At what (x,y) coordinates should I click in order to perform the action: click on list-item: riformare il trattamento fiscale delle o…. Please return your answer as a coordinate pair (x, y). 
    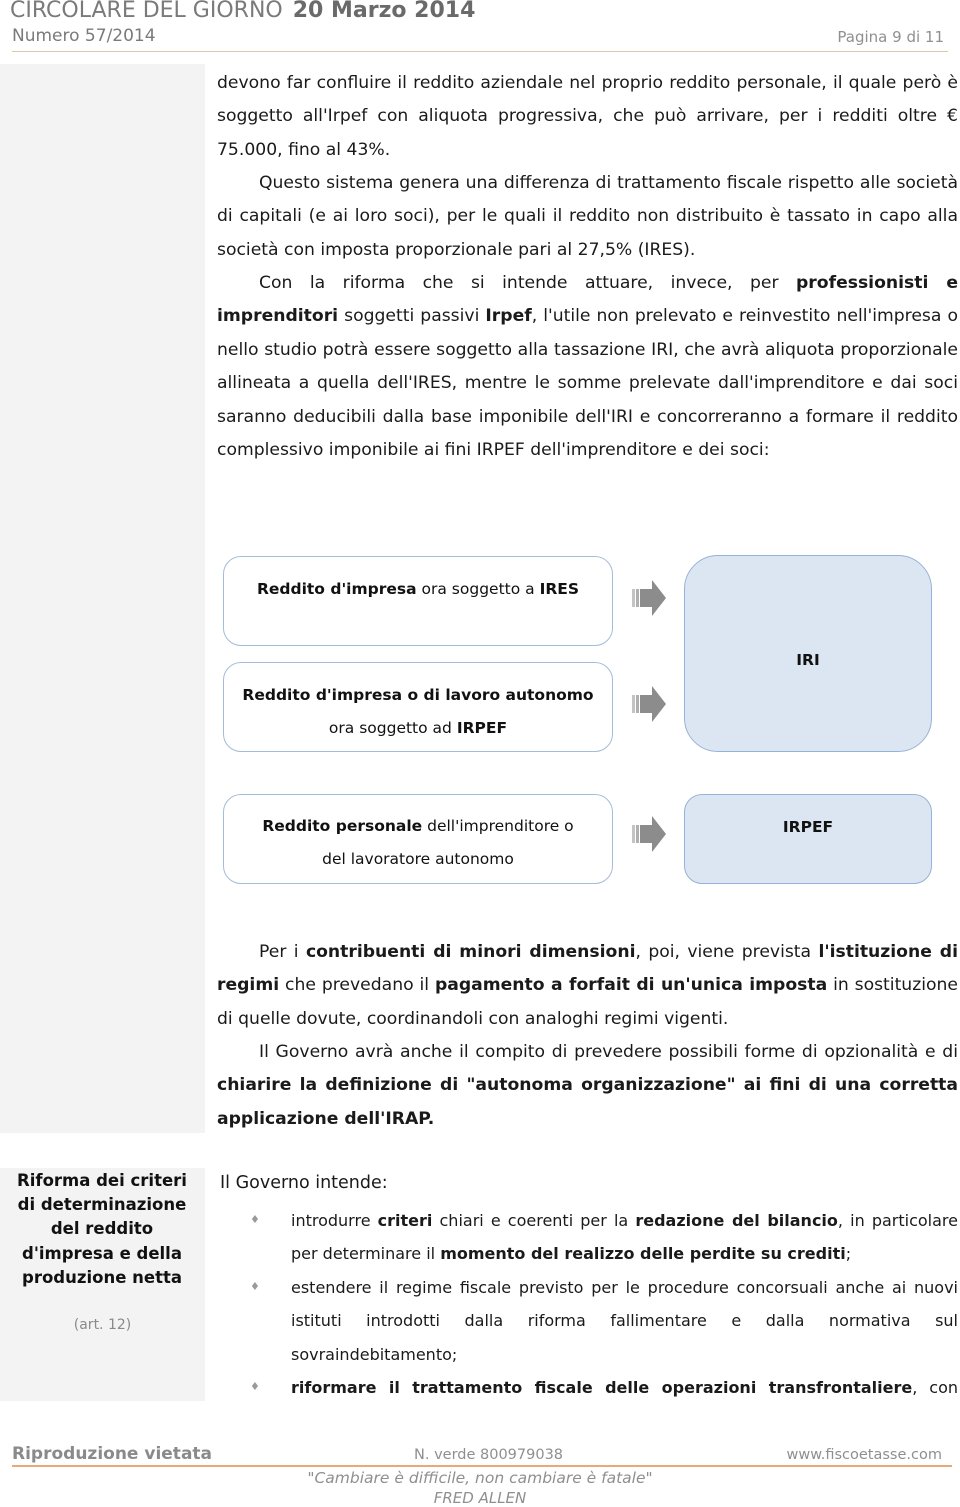
    Looking at the image, I should click on (624, 1387).